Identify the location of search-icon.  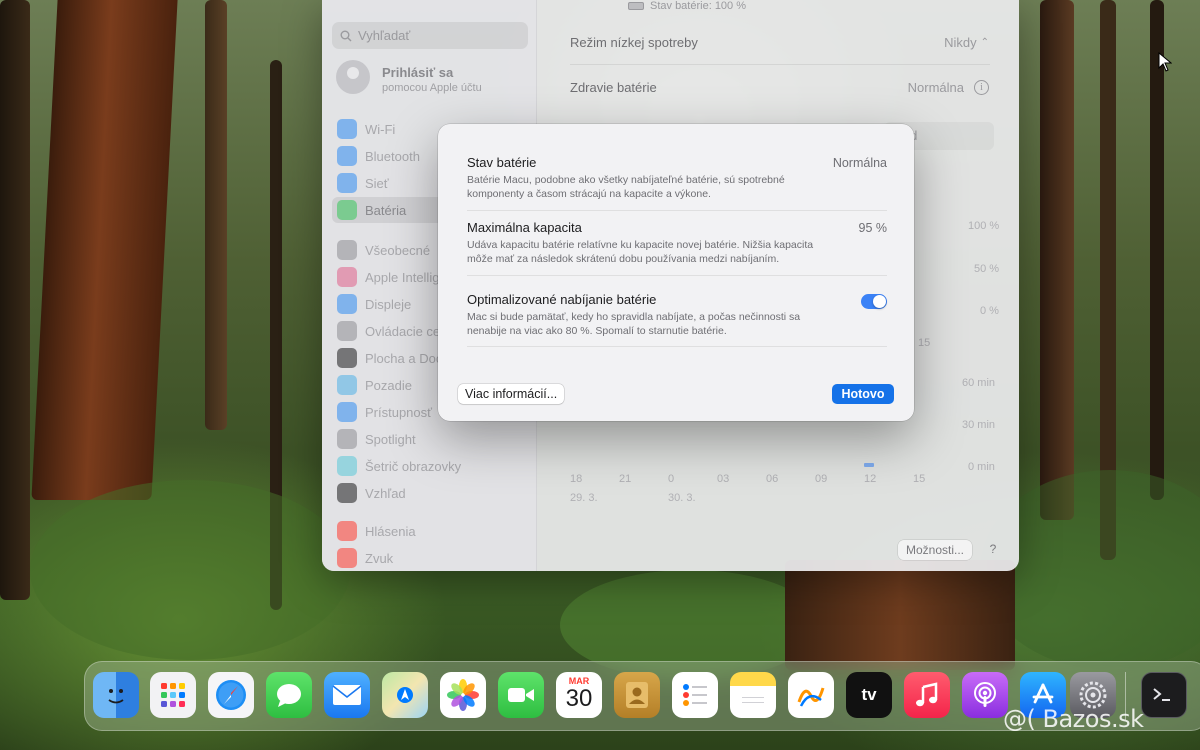
(346, 35).